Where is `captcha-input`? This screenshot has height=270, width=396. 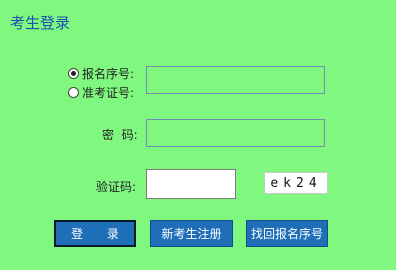
captcha-input is located at coordinates (191, 184).